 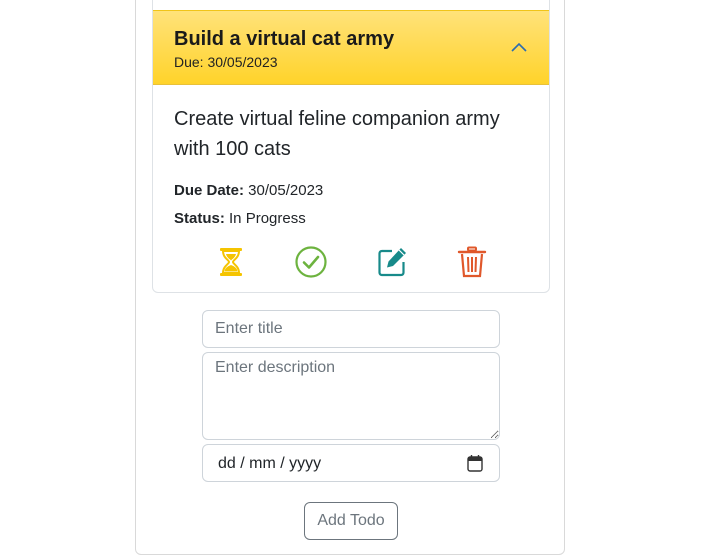 I want to click on calendar-icon, so click(x=475, y=463).